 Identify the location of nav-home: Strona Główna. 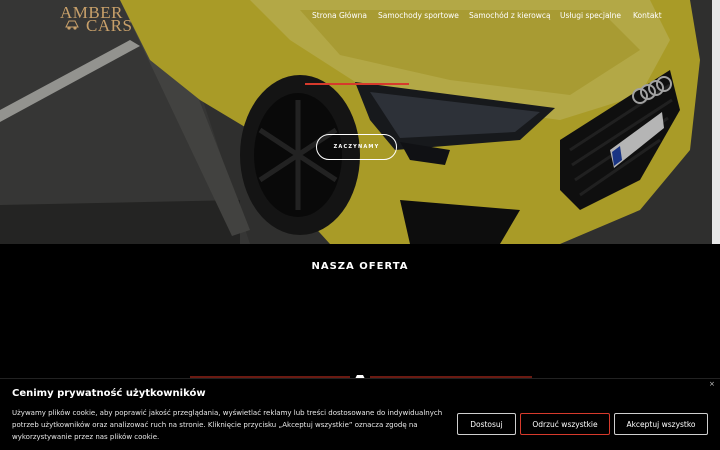
(339, 15).